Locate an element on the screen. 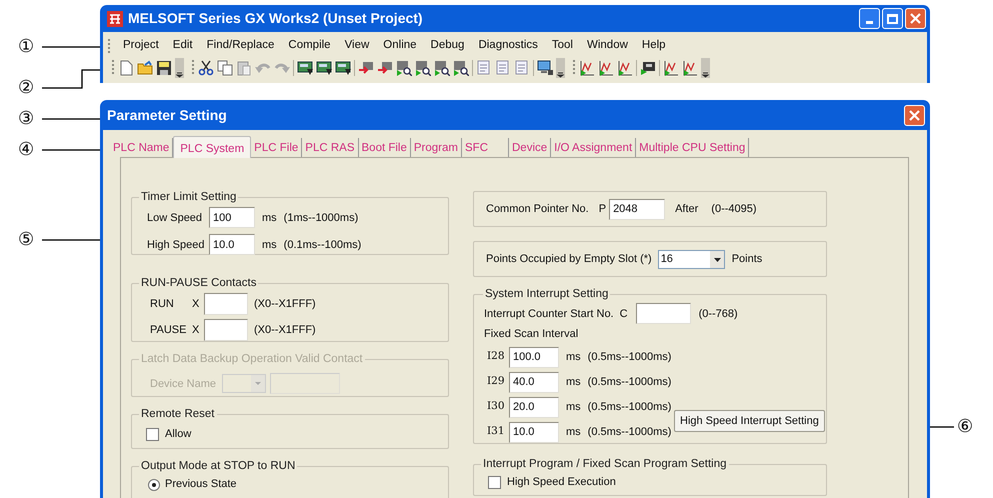 Image resolution: width=993 pixels, height=498 pixels. group-label: Interrupt Program / Fixed Scan Program Setting is located at coordinates (605, 464).